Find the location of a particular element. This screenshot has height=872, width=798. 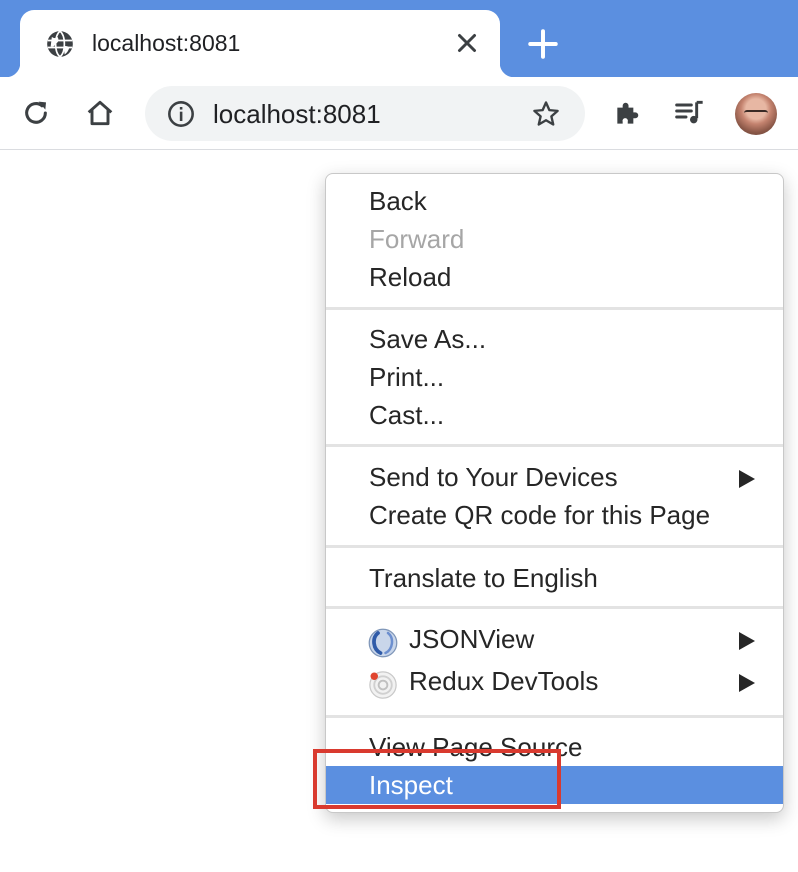

menu-item-label: Forward is located at coordinates (417, 239).